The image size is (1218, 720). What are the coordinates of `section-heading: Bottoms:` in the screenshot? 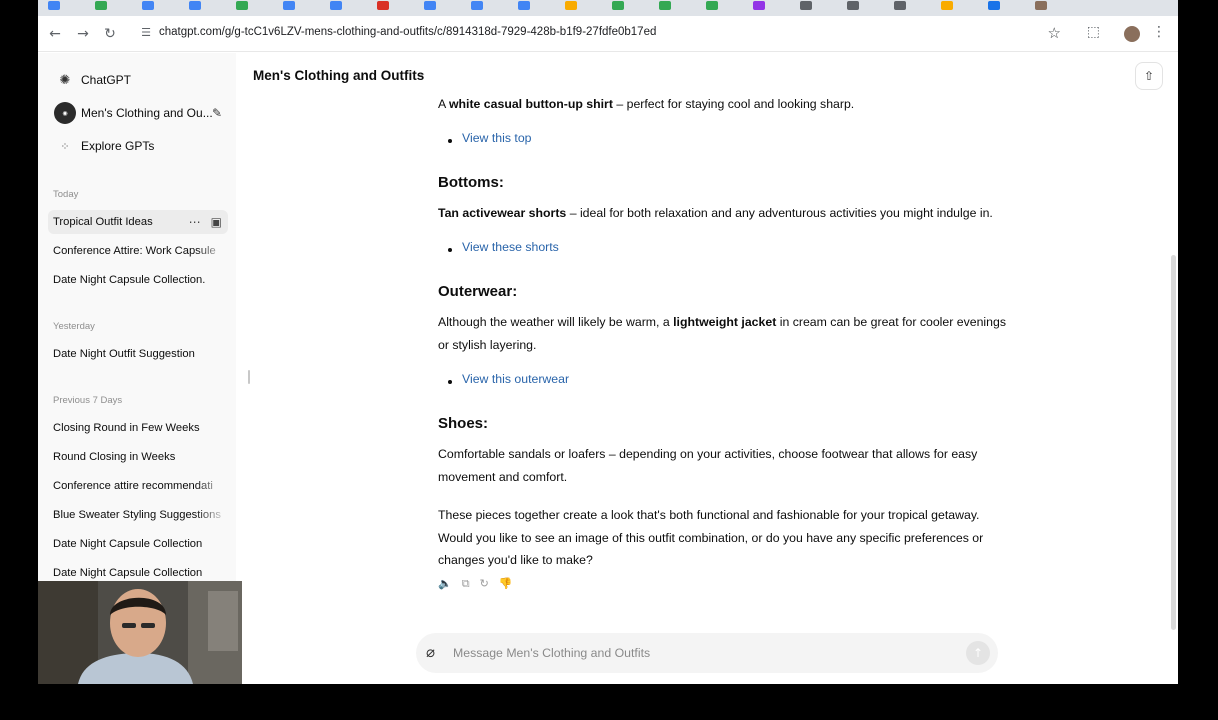 It's located at (471, 182).